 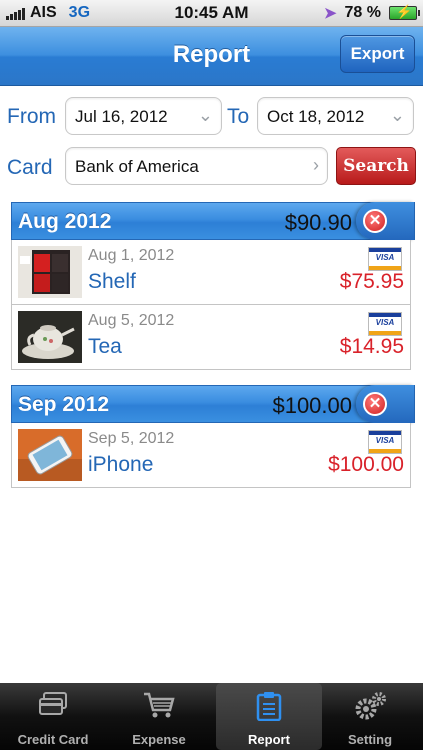 I want to click on card-value: Bank of America, so click(x=137, y=166).